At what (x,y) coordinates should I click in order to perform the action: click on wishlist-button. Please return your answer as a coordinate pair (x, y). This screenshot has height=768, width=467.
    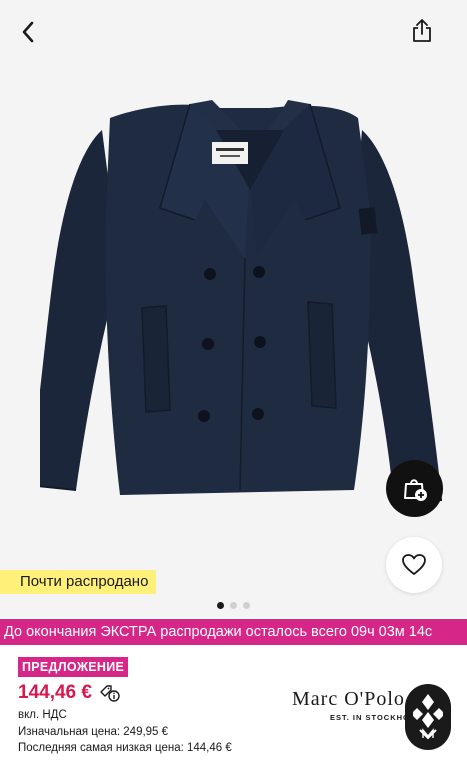
    Looking at the image, I should click on (414, 565).